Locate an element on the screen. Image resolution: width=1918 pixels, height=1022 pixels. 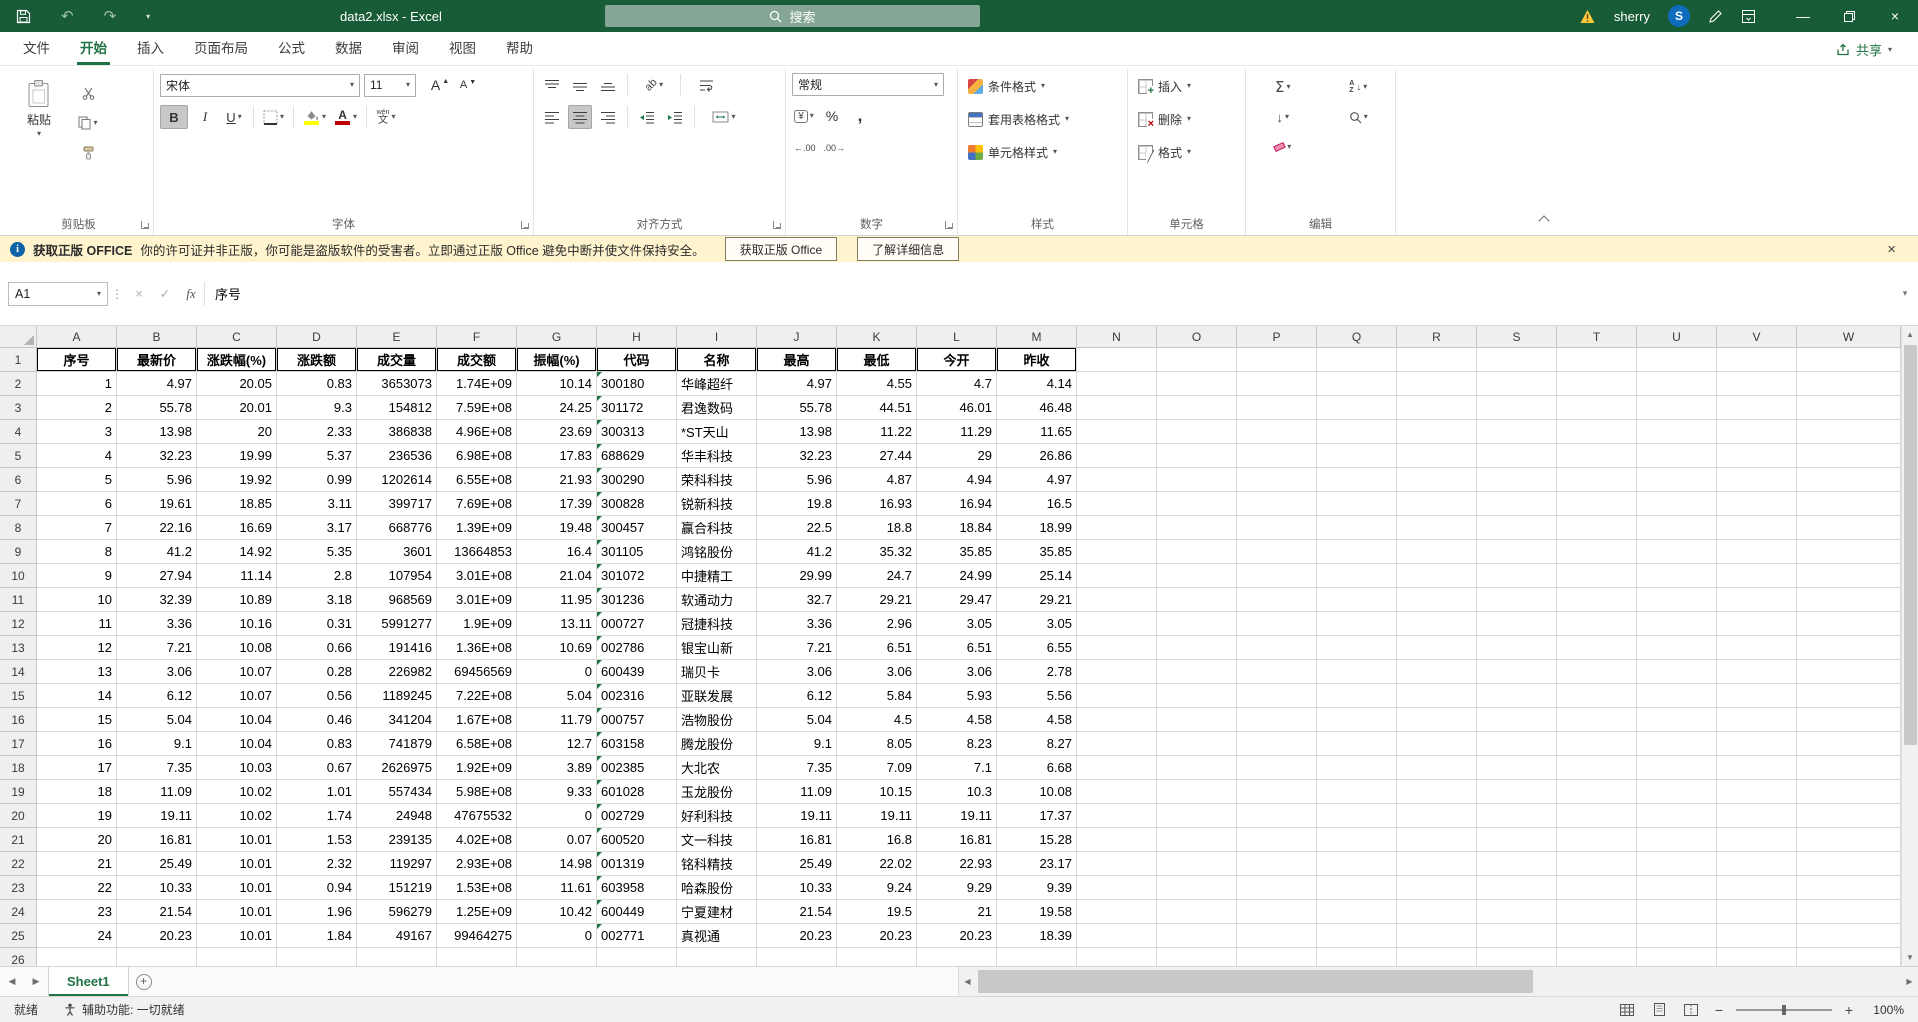
cell-B20: 19.11 is located at coordinates (157, 816).